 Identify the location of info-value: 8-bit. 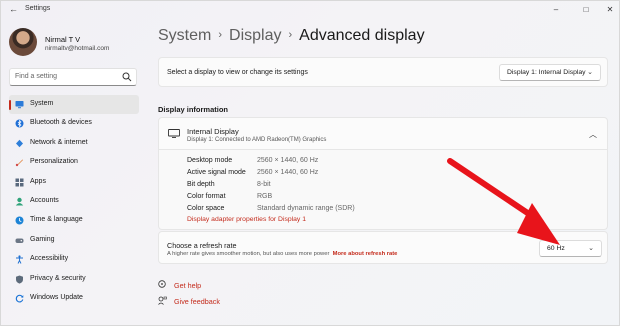
(264, 184).